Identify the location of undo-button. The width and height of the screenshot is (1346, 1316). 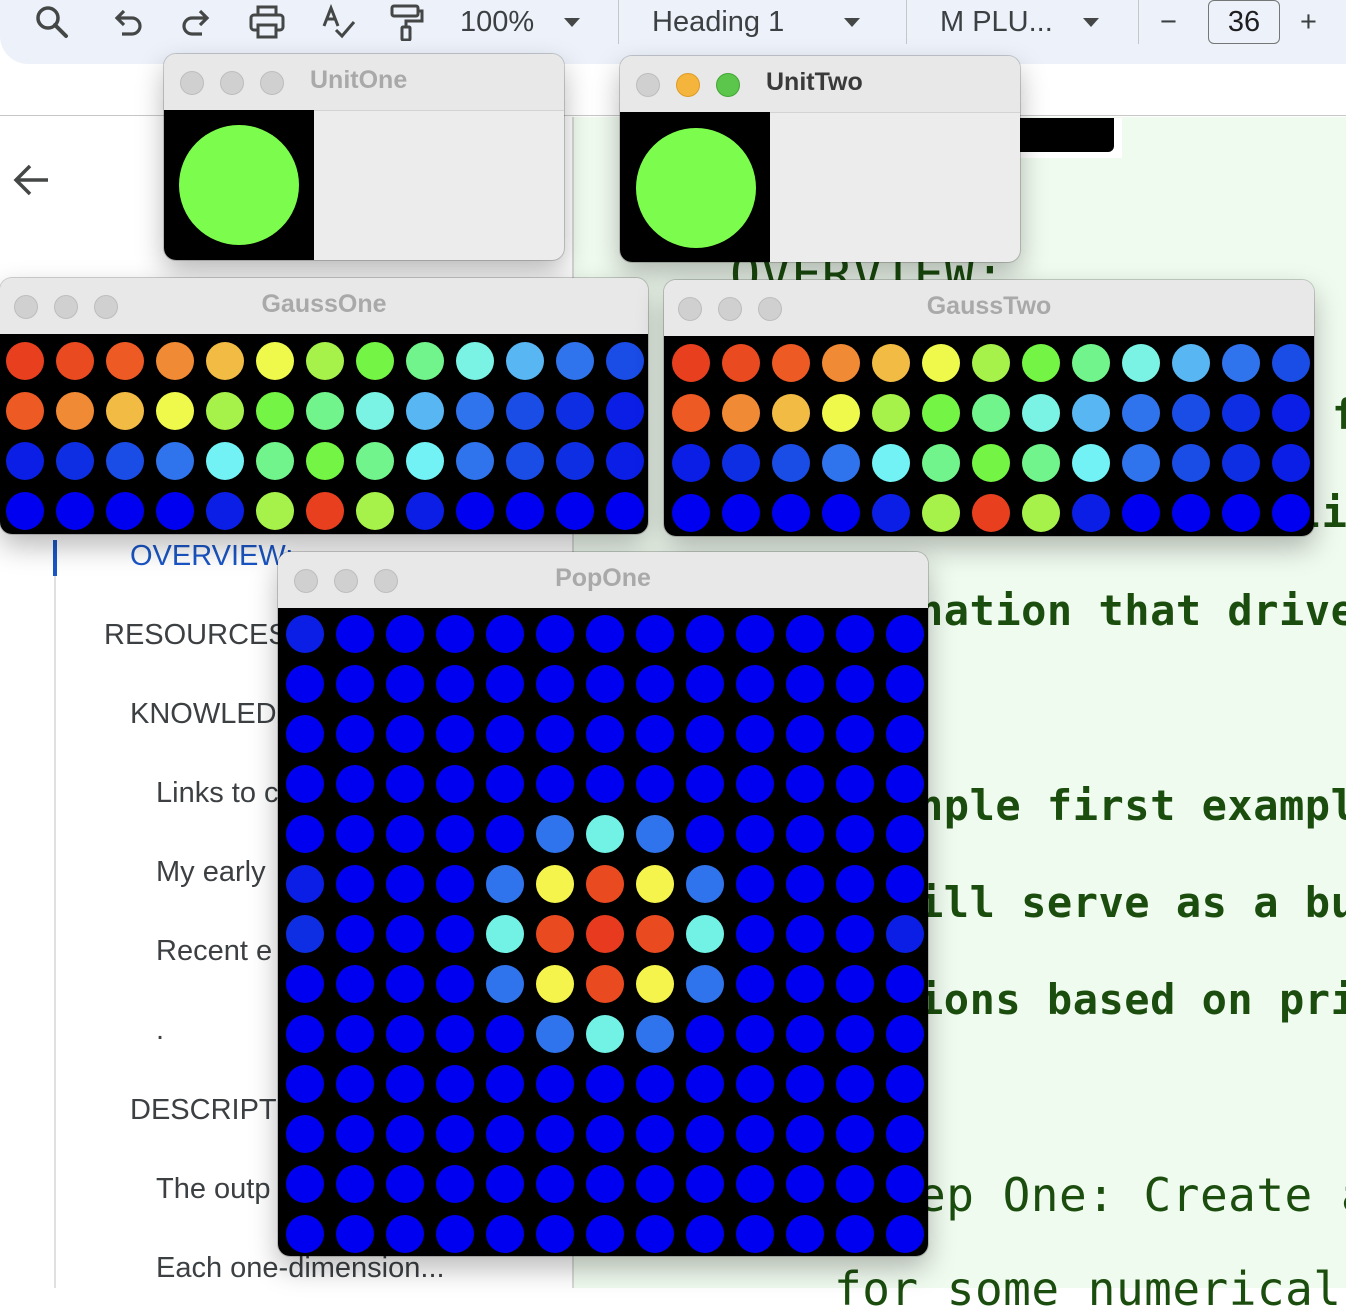
(128, 22).